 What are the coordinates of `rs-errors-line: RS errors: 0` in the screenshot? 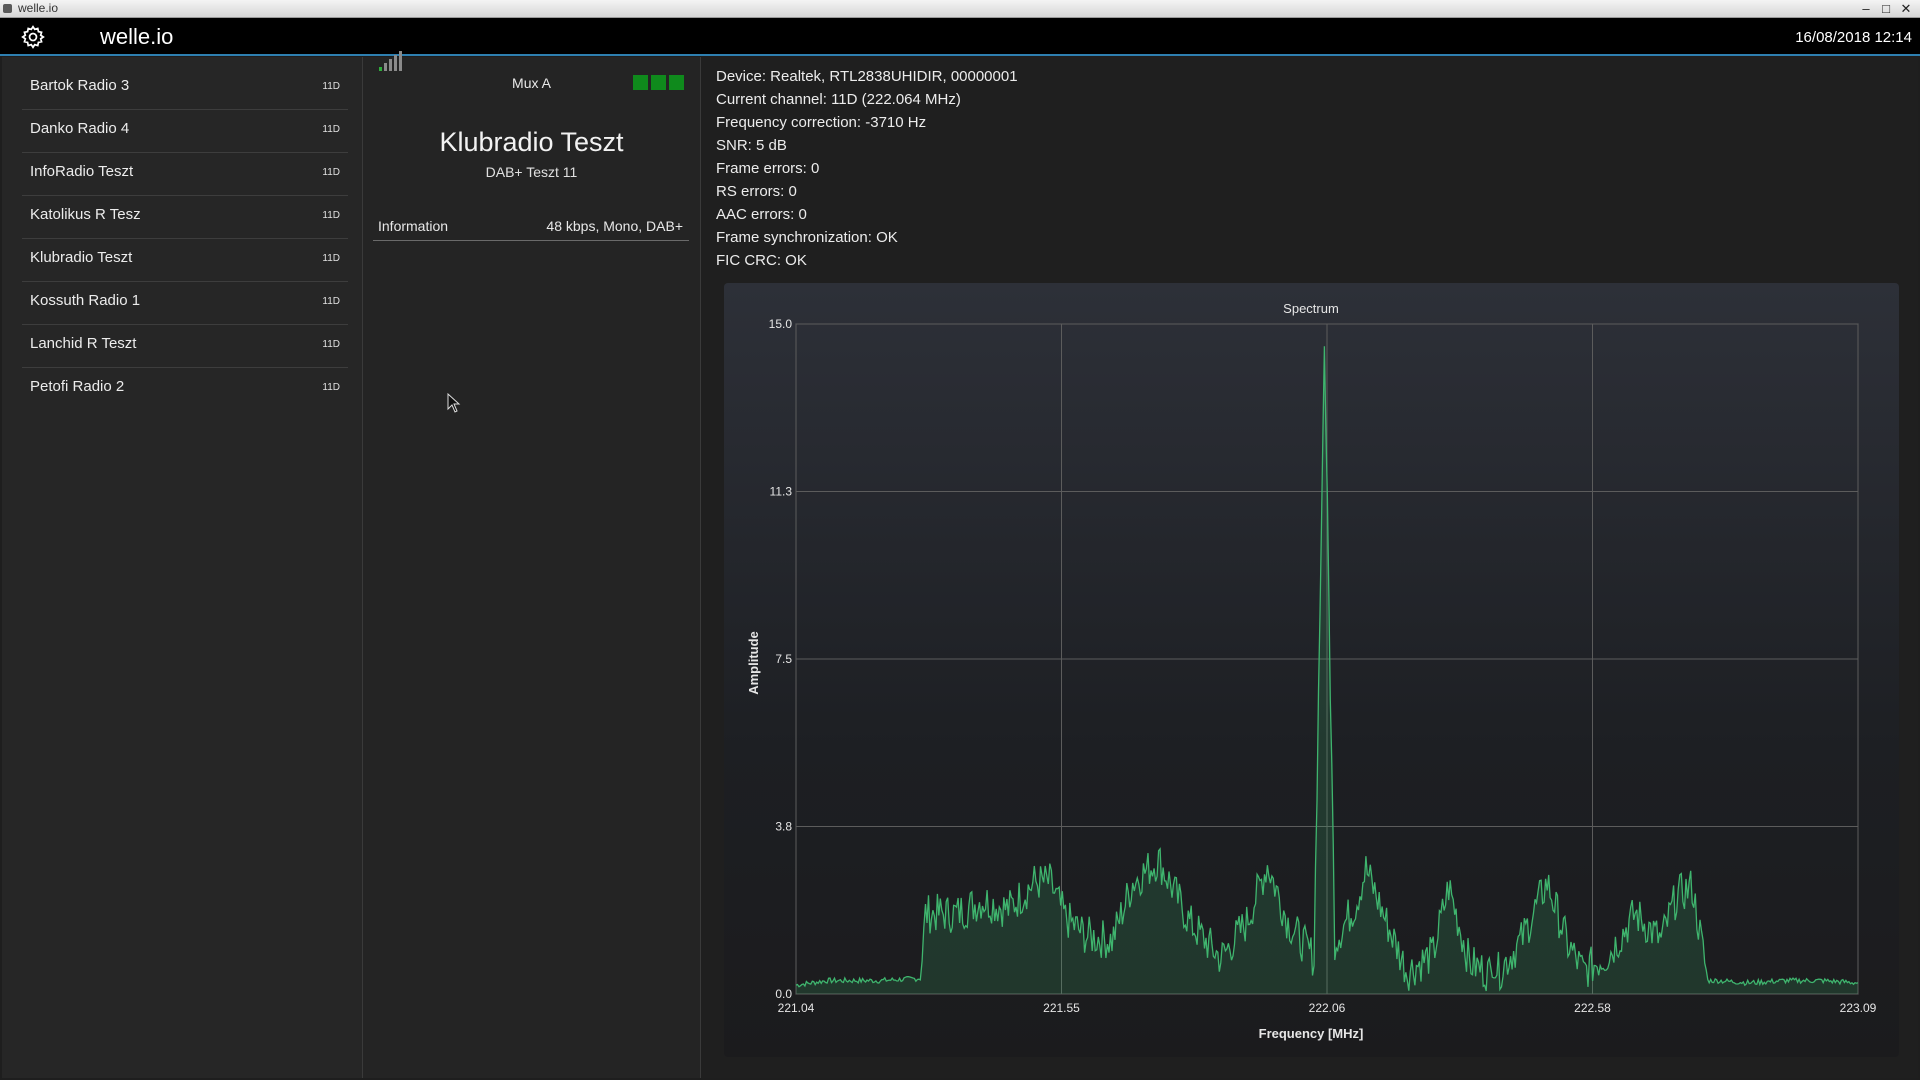 It's located at (756, 191).